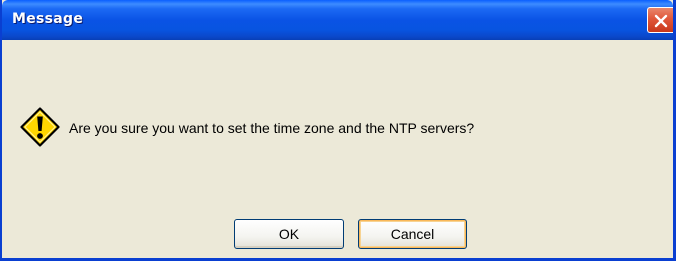 The width and height of the screenshot is (676, 261). Describe the element at coordinates (48, 19) in the screenshot. I see `window-title: Message` at that location.